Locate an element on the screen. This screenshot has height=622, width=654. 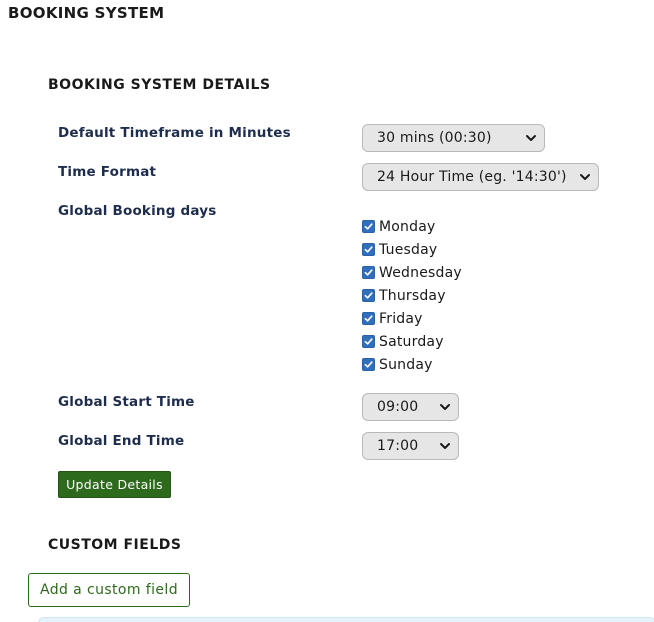
end-time-label: Global End Time is located at coordinates (121, 441).